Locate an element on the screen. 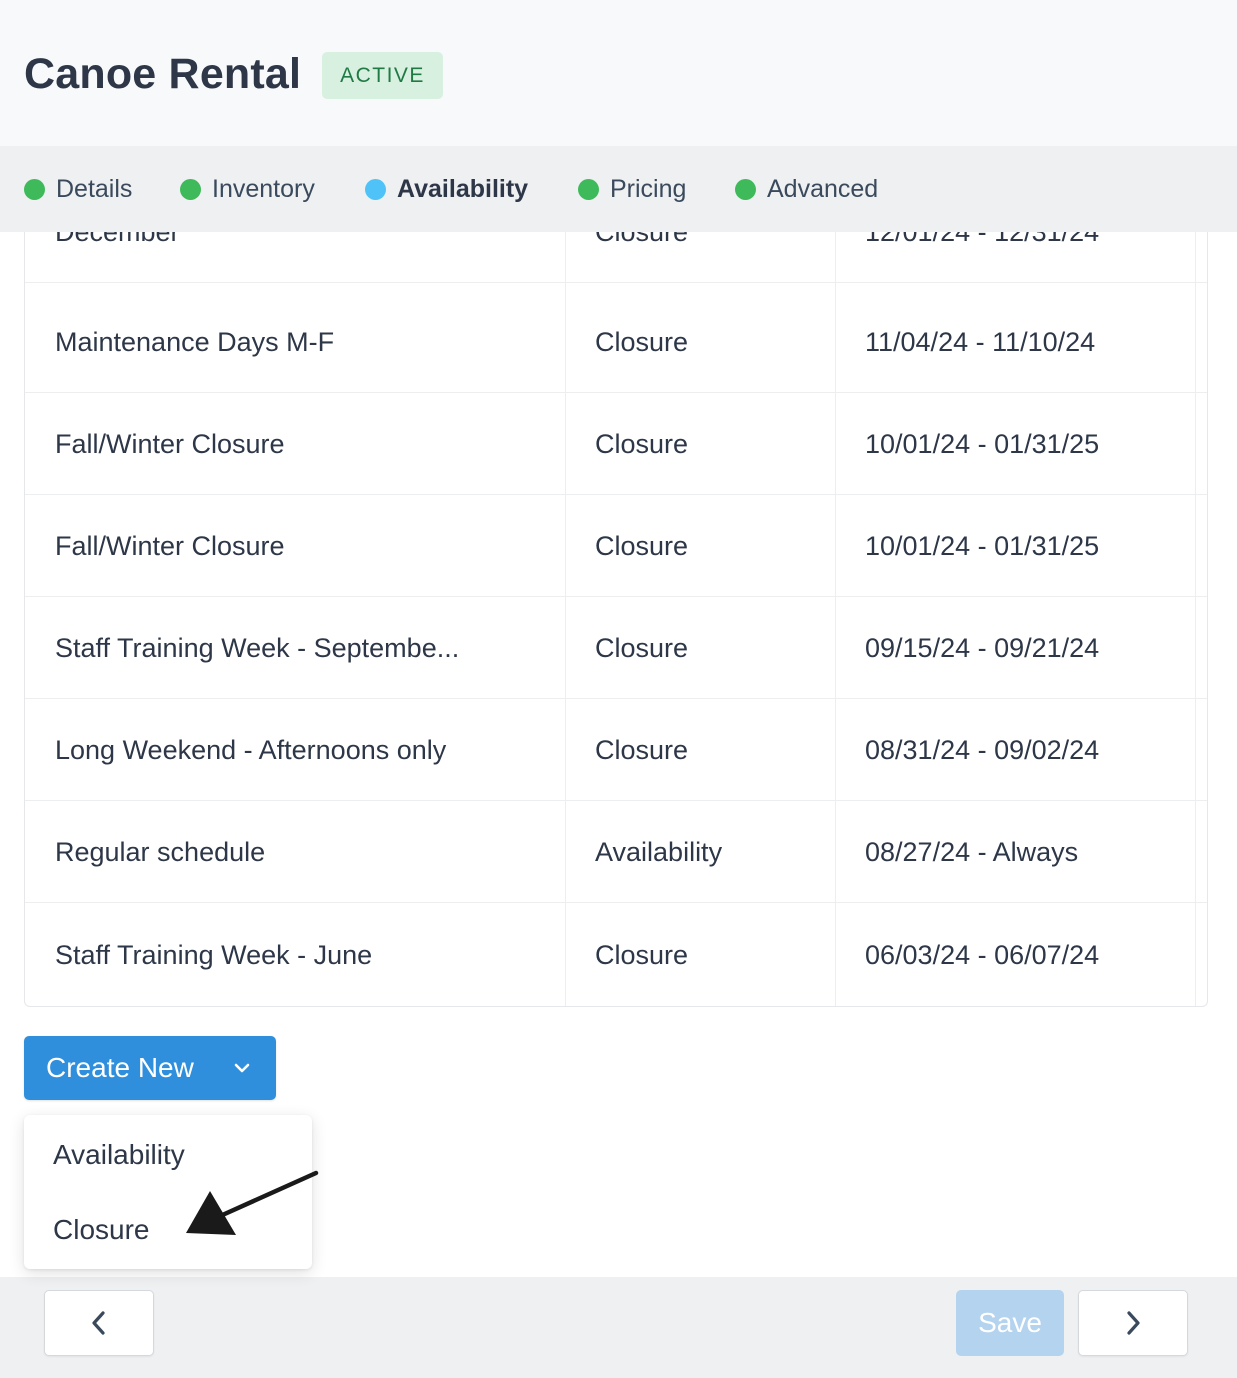 The image size is (1237, 1378). create-new-button: Create New is located at coordinates (150, 1068).